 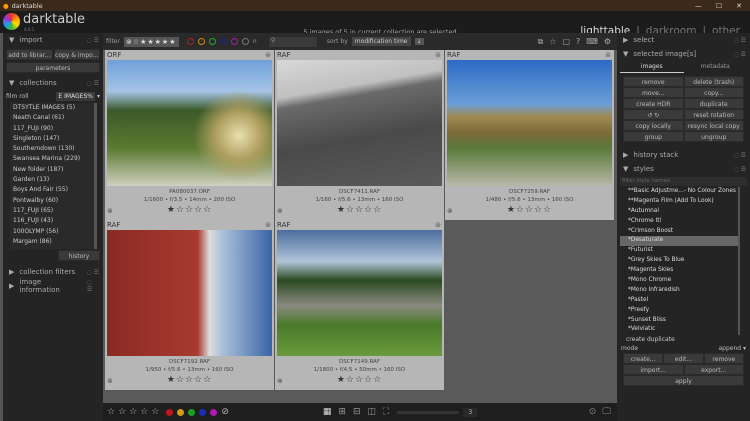 I want to click on rating-filter: ⊗☆★★★★★, so click(x=151, y=41).